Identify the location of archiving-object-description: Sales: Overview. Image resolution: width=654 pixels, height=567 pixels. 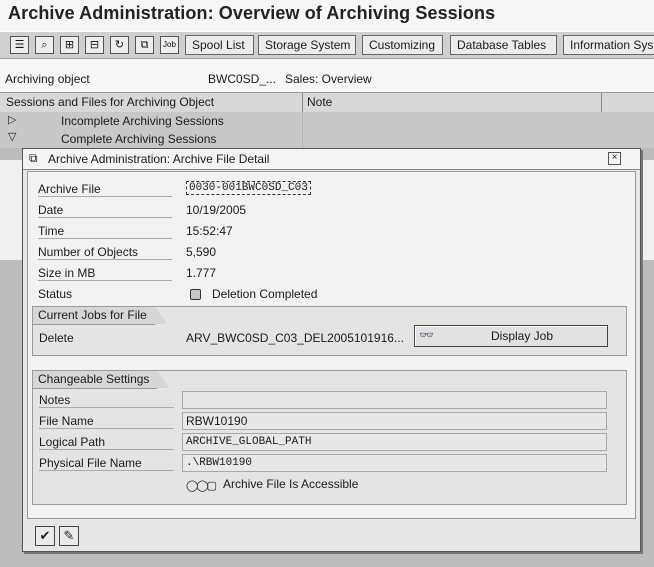
(328, 79).